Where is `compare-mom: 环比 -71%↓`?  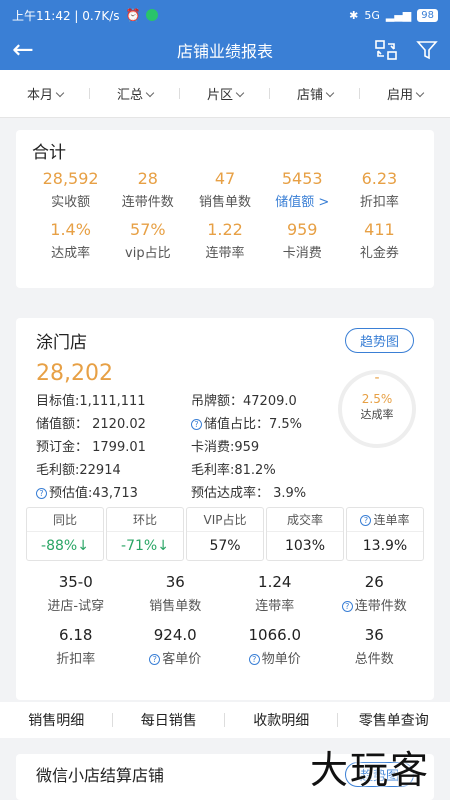
compare-mom: 环比 -71%↓ is located at coordinates (145, 534).